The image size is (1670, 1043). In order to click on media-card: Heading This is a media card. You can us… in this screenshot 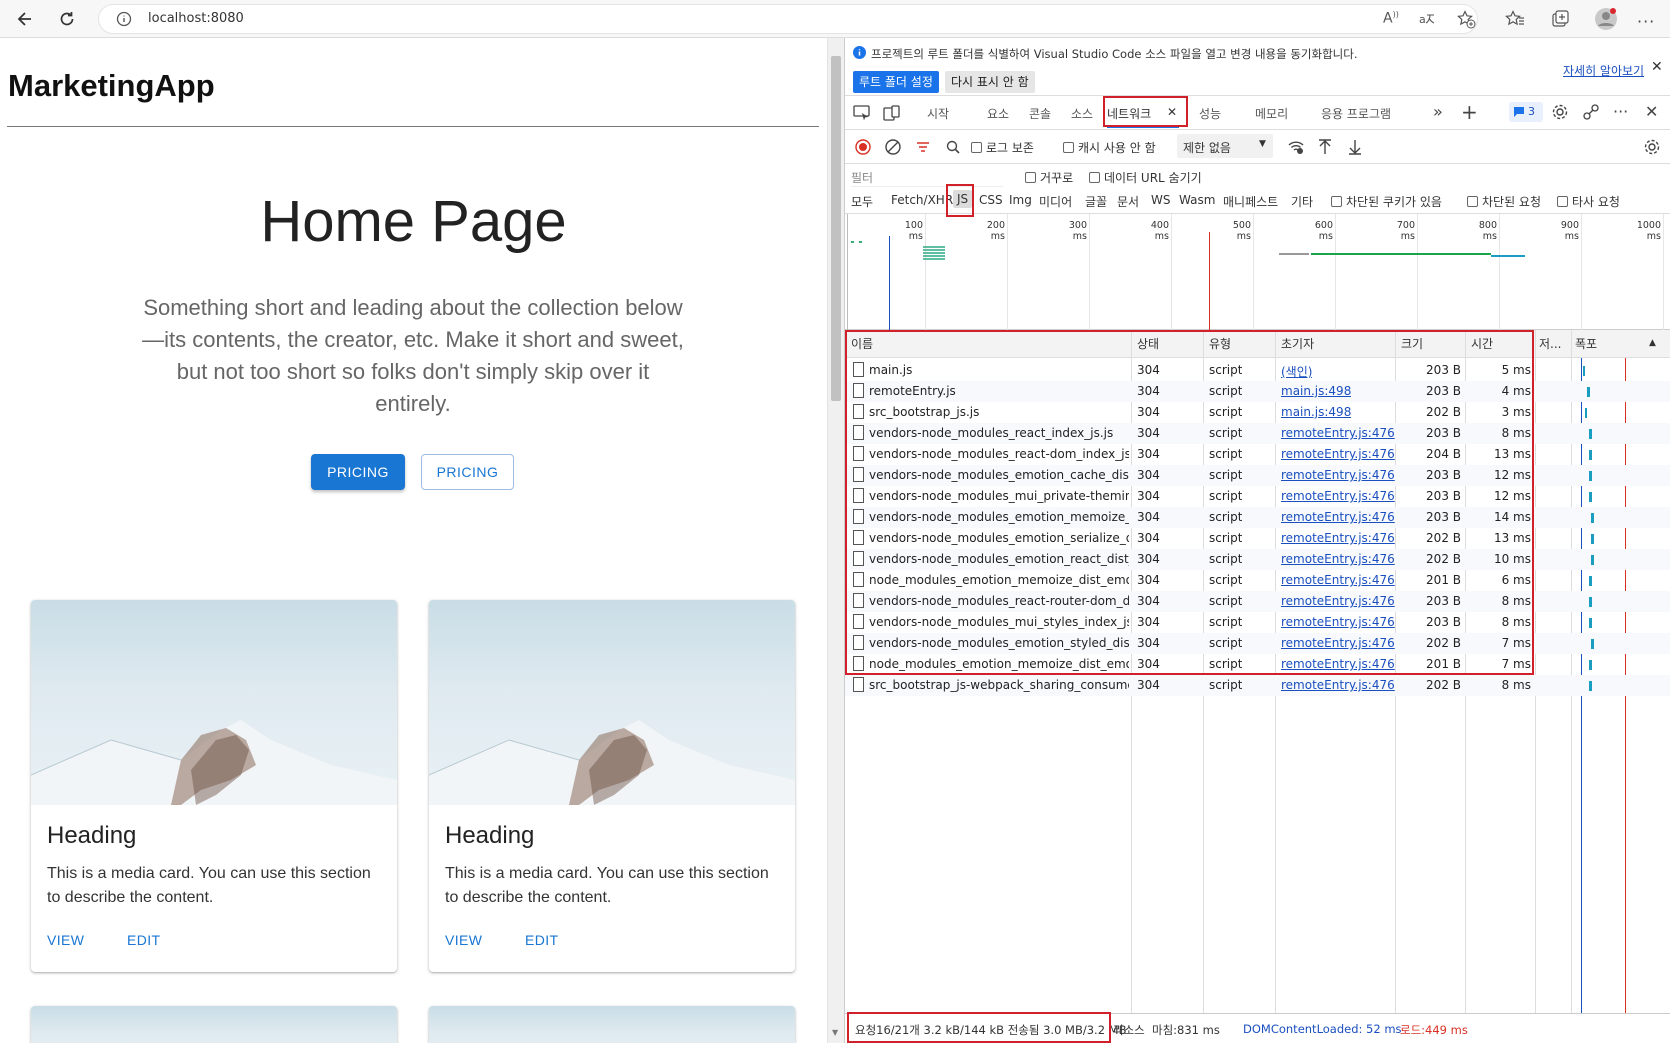, I will do `click(214, 786)`.